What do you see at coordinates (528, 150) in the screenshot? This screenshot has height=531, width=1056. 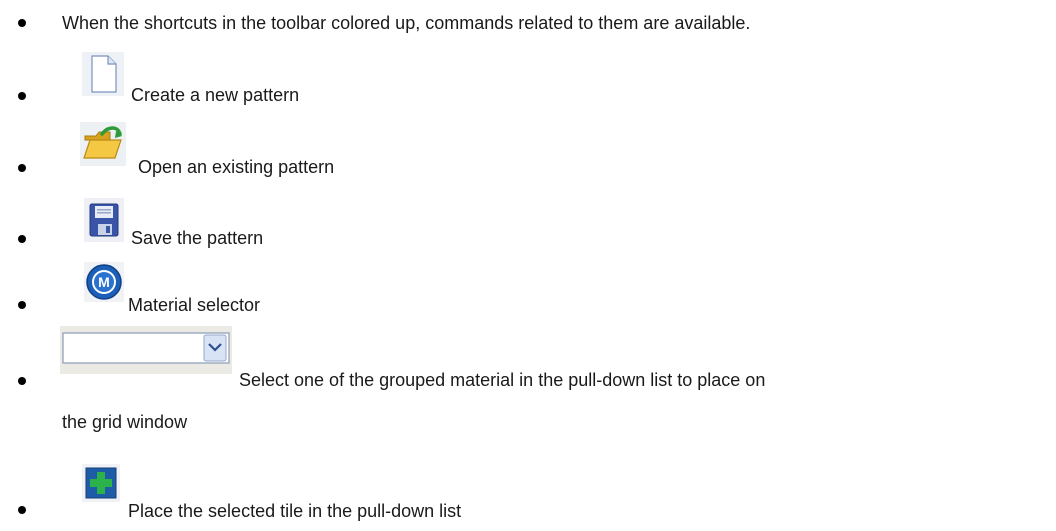 I see `list-item: Open an existing pattern` at bounding box center [528, 150].